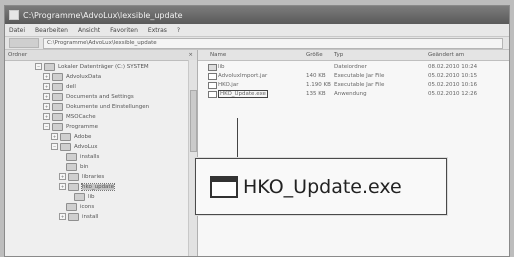 The width and height of the screenshot is (514, 257). Describe the element at coordinates (18, 55) in the screenshot. I see `folder-pane-title: Ordner` at that location.